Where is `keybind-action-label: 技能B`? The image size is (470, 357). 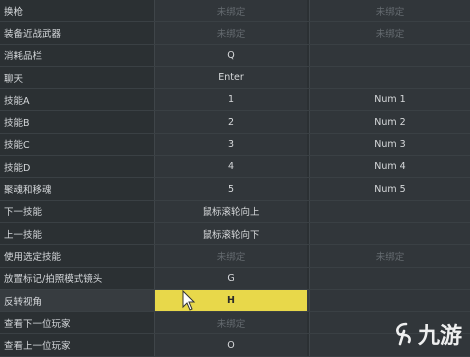
keybind-action-label: 技能B is located at coordinates (17, 124).